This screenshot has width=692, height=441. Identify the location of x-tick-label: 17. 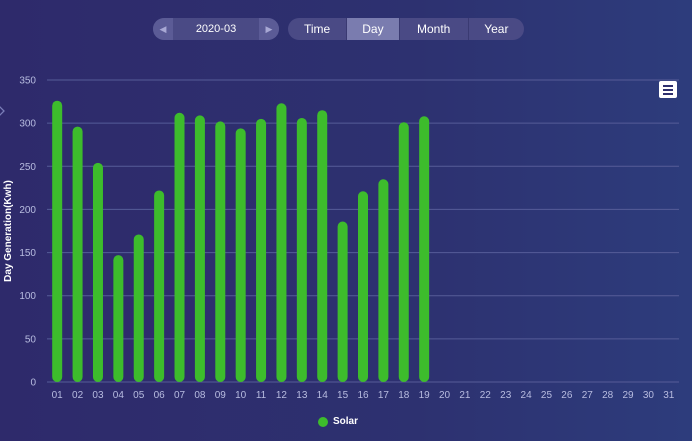
(384, 395).